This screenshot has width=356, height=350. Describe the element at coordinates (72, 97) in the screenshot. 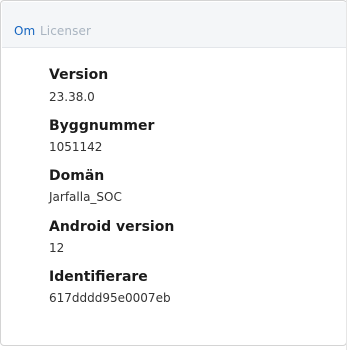

I see `version-value: 23.38.0` at that location.